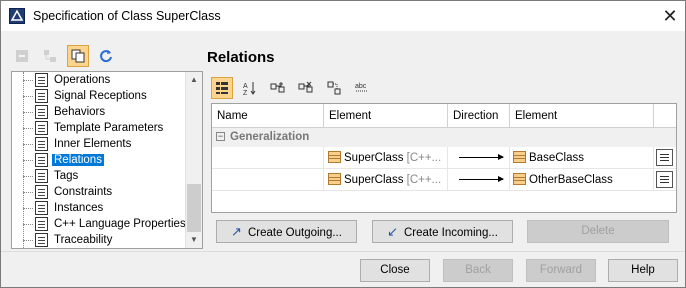  Describe the element at coordinates (59, 112) in the screenshot. I see `tree-item-behaviors: Behaviors` at that location.